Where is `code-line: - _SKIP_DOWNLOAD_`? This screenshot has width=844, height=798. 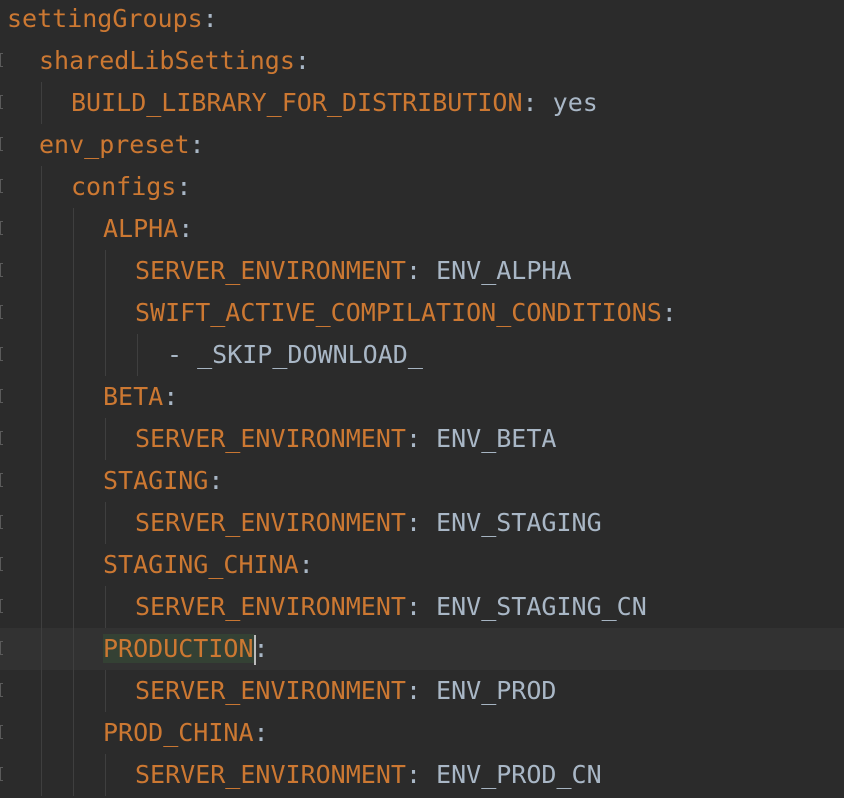
code-line: - _SKIP_DOWNLOAD_ is located at coordinates (422, 355).